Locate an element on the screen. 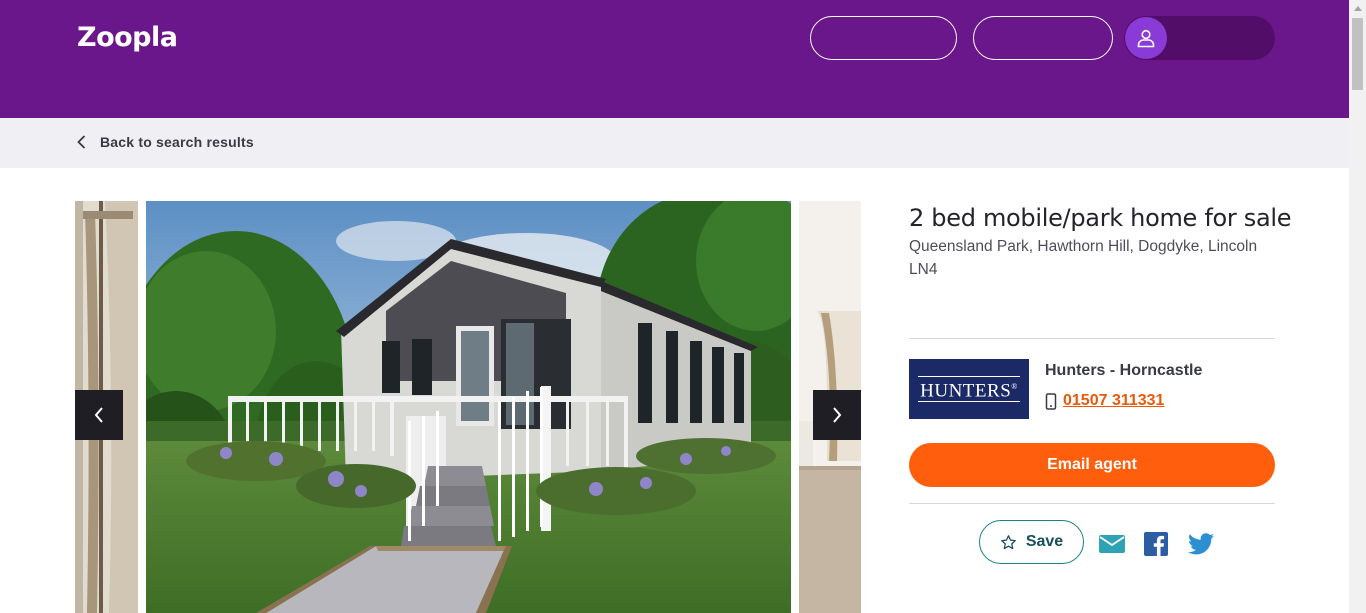 The width and height of the screenshot is (1366, 613). mobile-phone-icon is located at coordinates (1051, 401).